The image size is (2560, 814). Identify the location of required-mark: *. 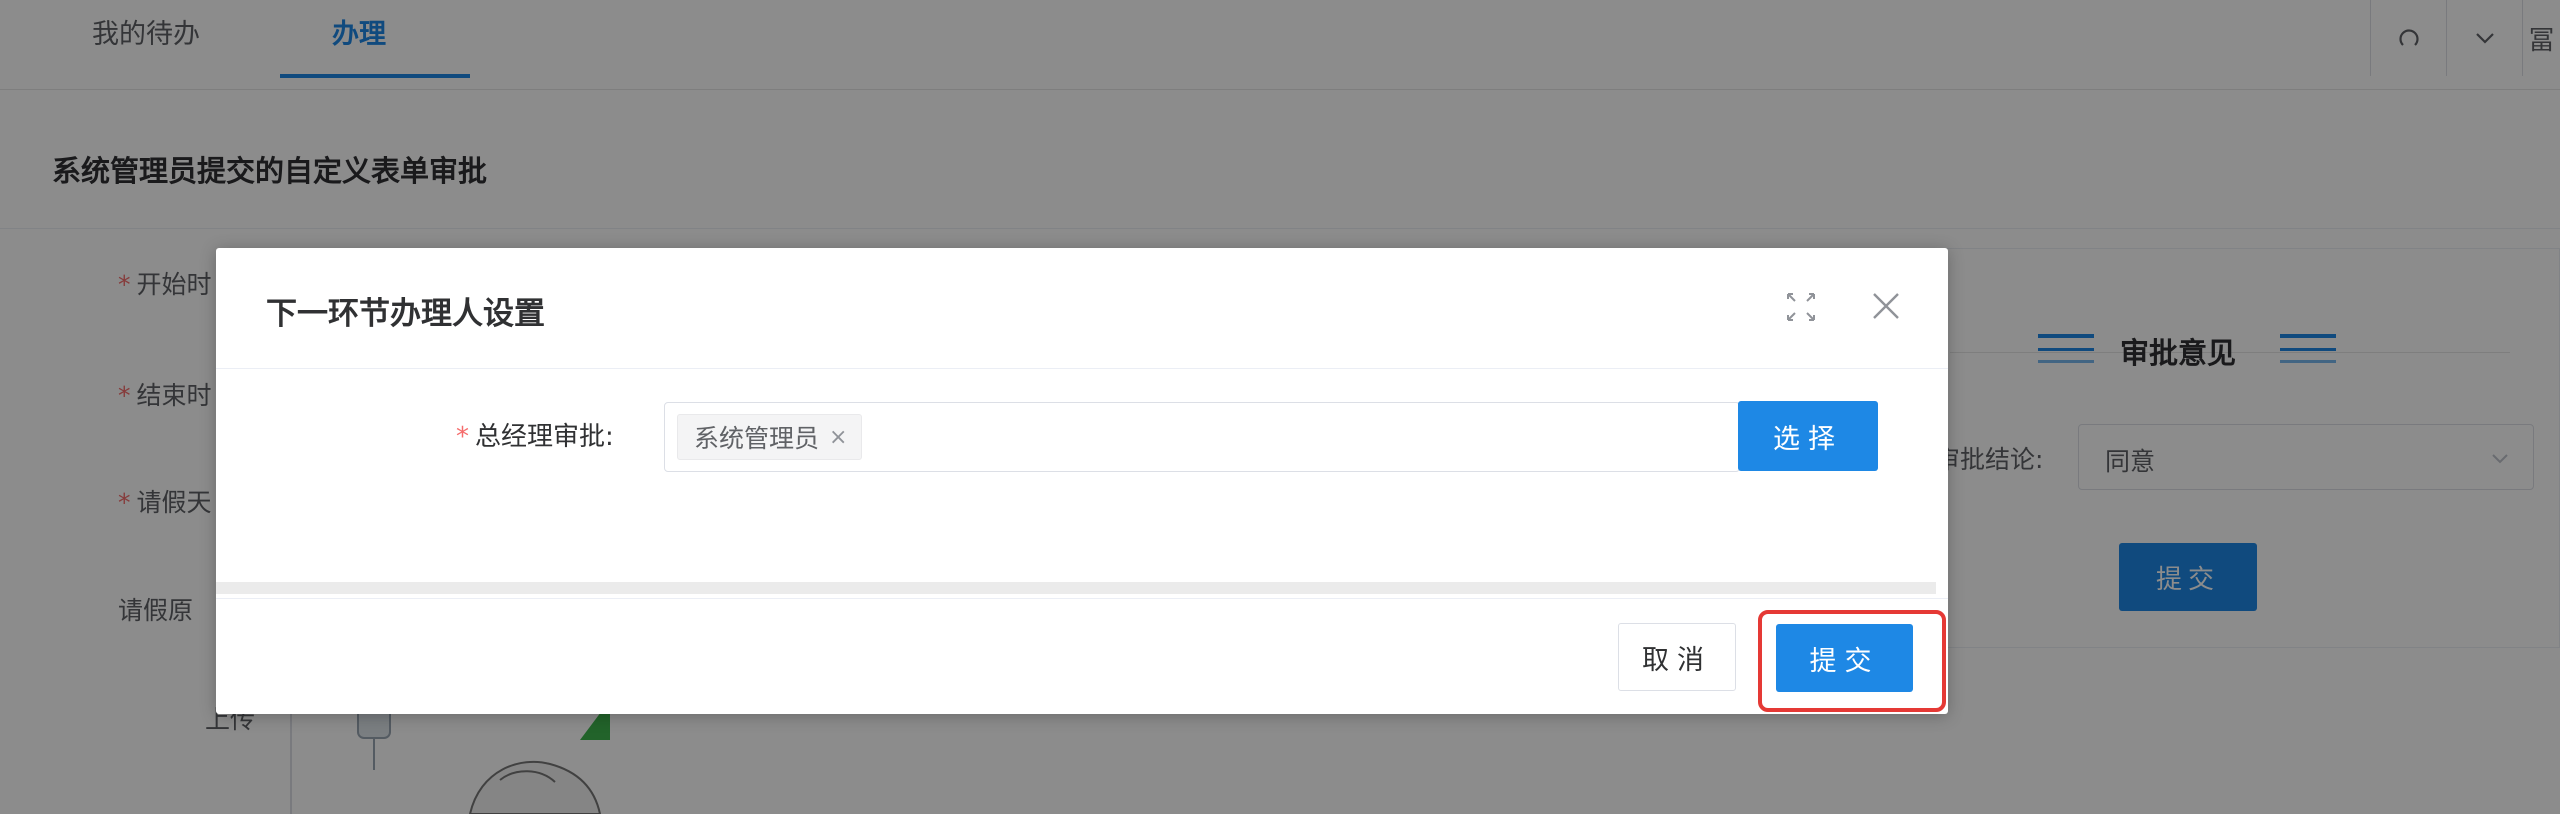
(462, 437).